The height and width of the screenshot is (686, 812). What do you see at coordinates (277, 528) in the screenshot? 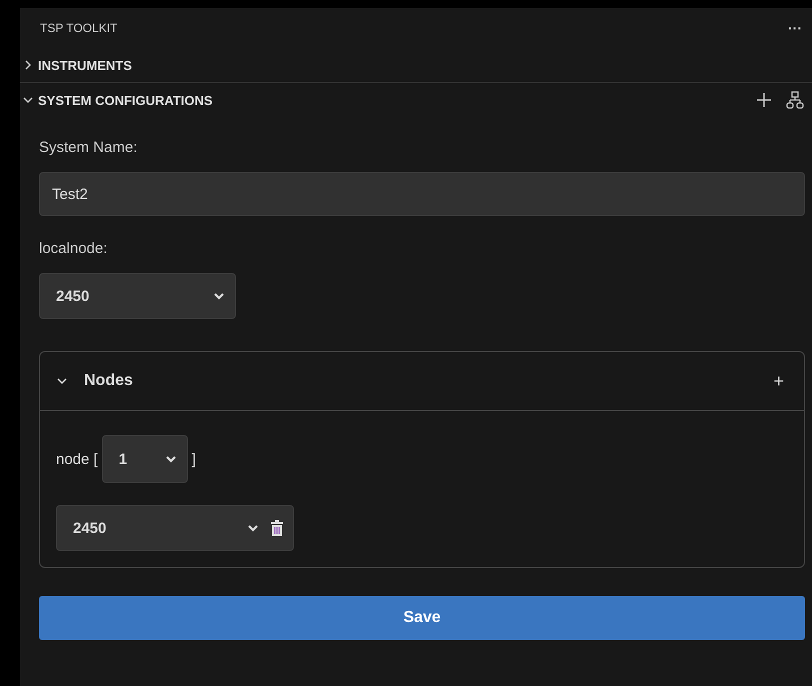
I see `trash-icon` at bounding box center [277, 528].